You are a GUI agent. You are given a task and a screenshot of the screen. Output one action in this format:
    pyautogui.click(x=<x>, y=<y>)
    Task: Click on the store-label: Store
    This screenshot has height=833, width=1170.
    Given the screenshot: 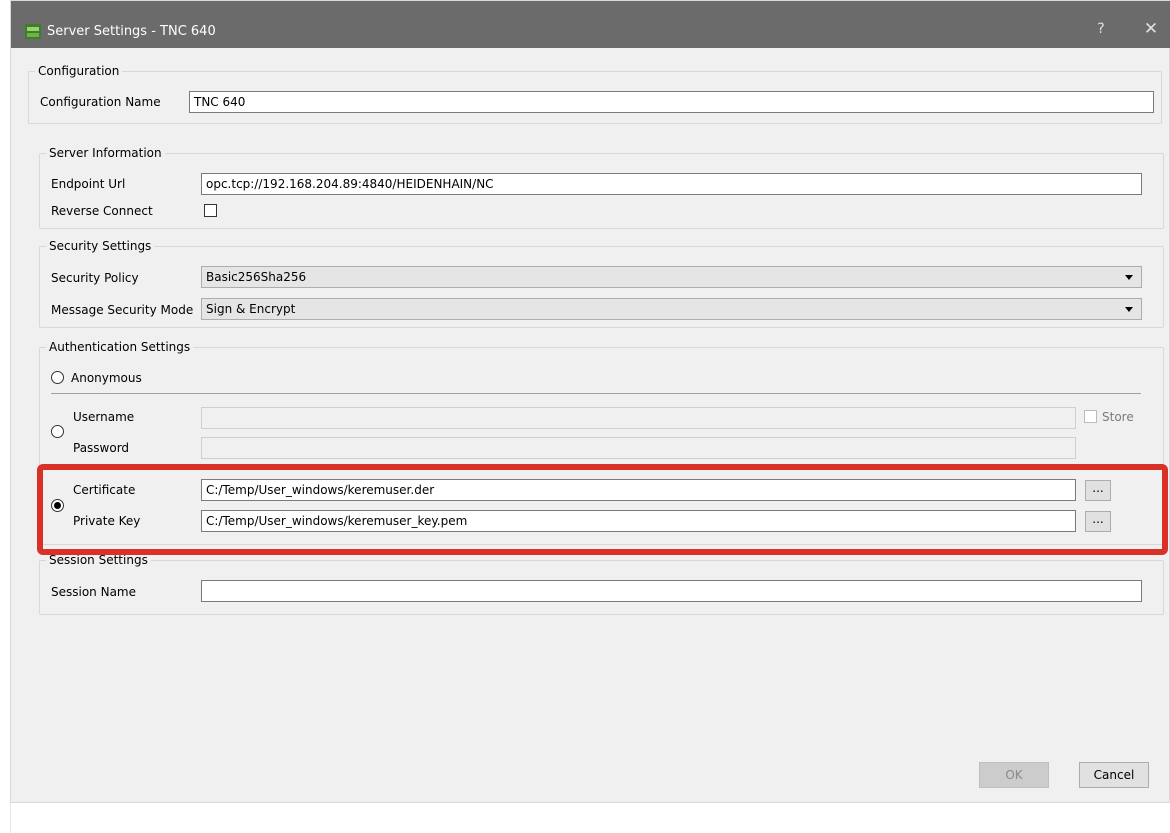 What is the action you would take?
    pyautogui.click(x=1118, y=417)
    